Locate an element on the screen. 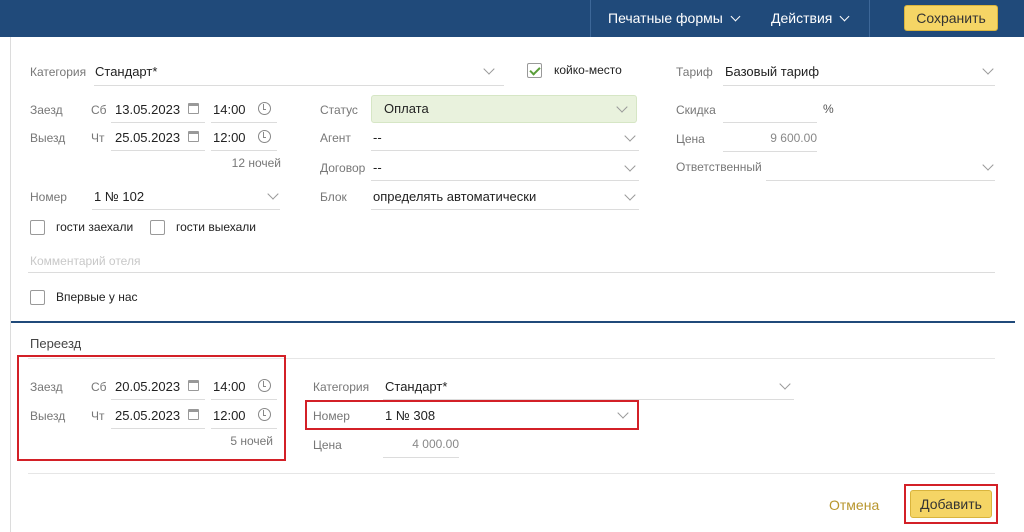 The height and width of the screenshot is (532, 1024). room-select: 1 № 102 is located at coordinates (119, 196).